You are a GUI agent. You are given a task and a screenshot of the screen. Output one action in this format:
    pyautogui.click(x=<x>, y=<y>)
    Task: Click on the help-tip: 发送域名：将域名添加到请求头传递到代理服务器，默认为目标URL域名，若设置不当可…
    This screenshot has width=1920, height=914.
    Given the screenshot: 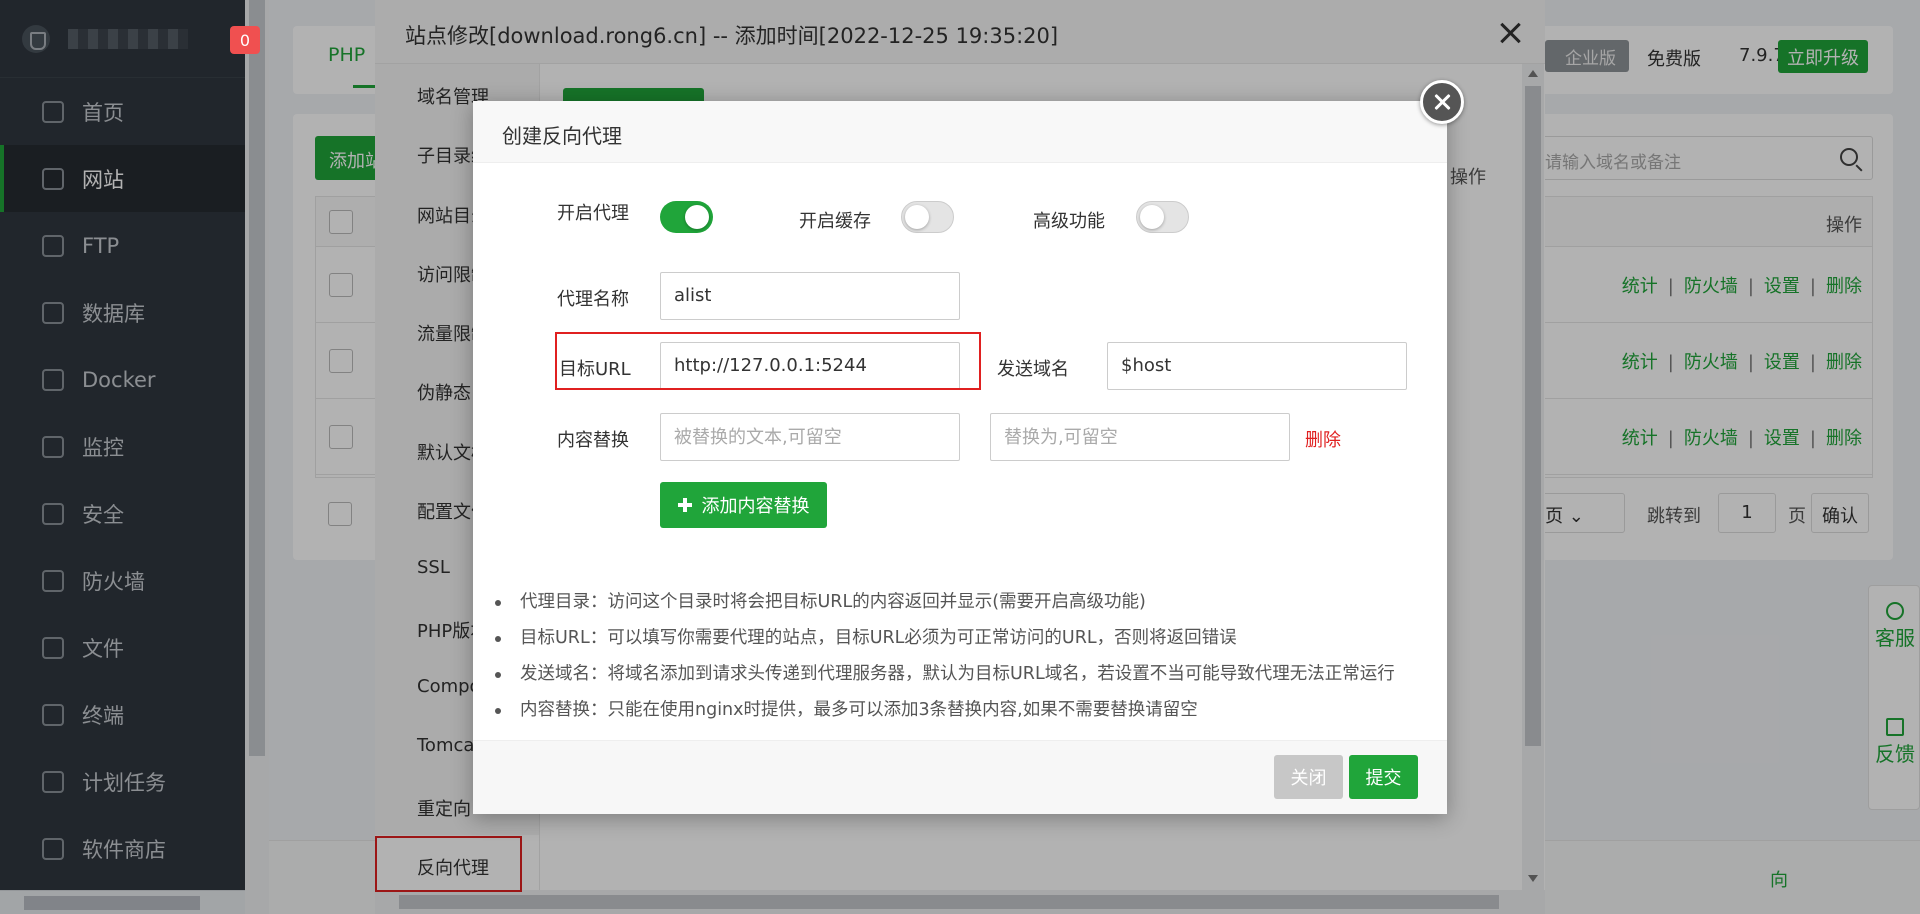 What is the action you would take?
    pyautogui.click(x=962, y=674)
    